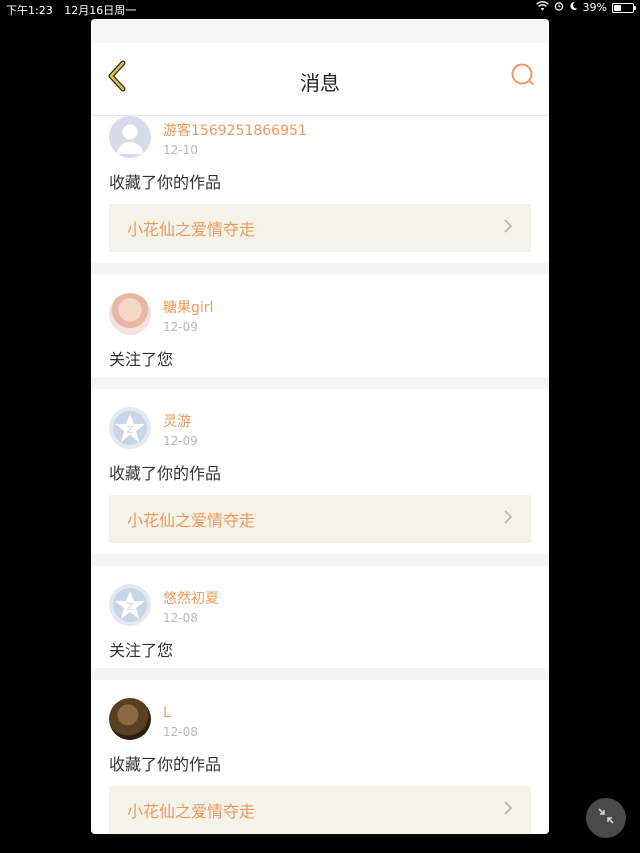  Describe the element at coordinates (320, 471) in the screenshot. I see `message-card: Z 灵游 12-09 收藏了你的作品 小花仙之爱情夺走` at that location.